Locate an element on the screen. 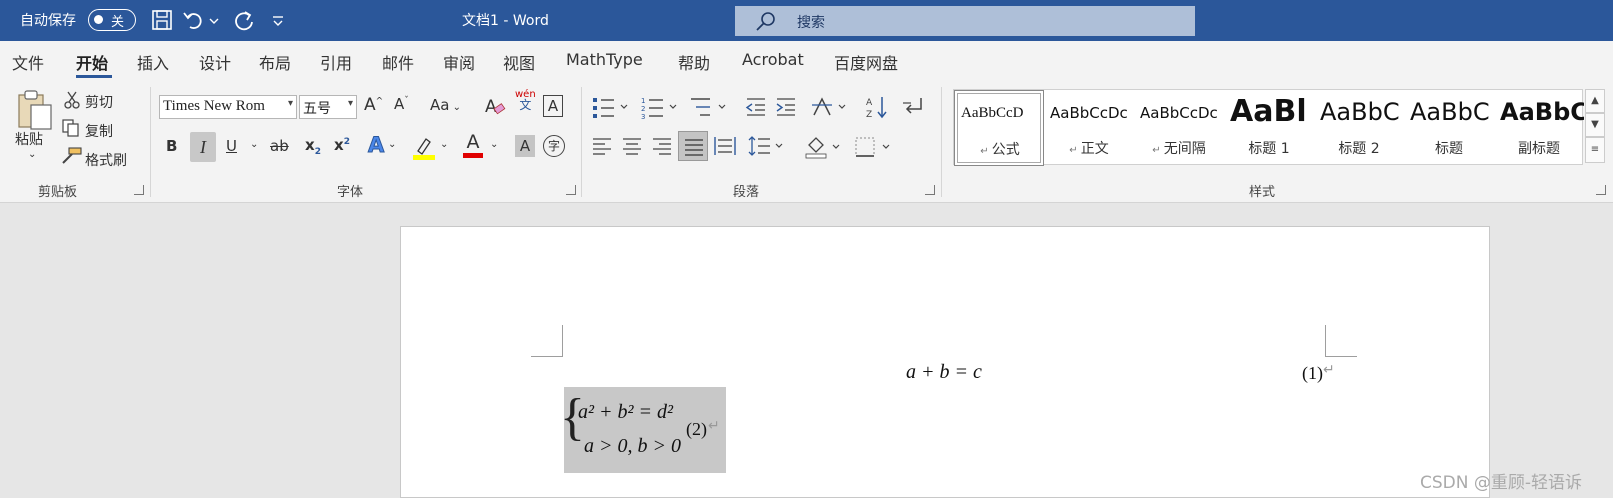  equation-2-number: (2) is located at coordinates (696, 429).